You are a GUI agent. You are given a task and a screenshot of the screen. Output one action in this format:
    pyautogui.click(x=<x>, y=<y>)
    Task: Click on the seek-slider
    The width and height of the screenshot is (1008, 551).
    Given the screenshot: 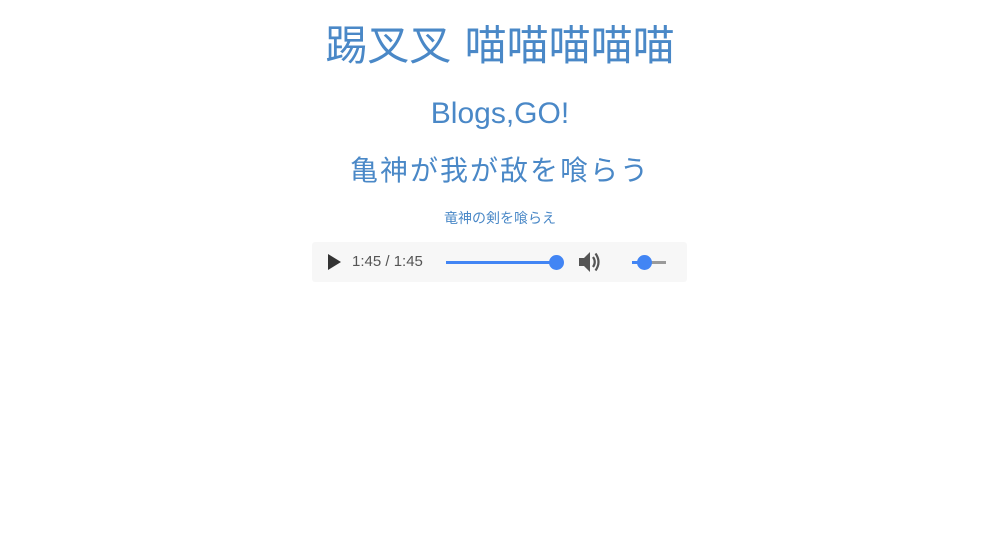 What is the action you would take?
    pyautogui.click(x=505, y=262)
    